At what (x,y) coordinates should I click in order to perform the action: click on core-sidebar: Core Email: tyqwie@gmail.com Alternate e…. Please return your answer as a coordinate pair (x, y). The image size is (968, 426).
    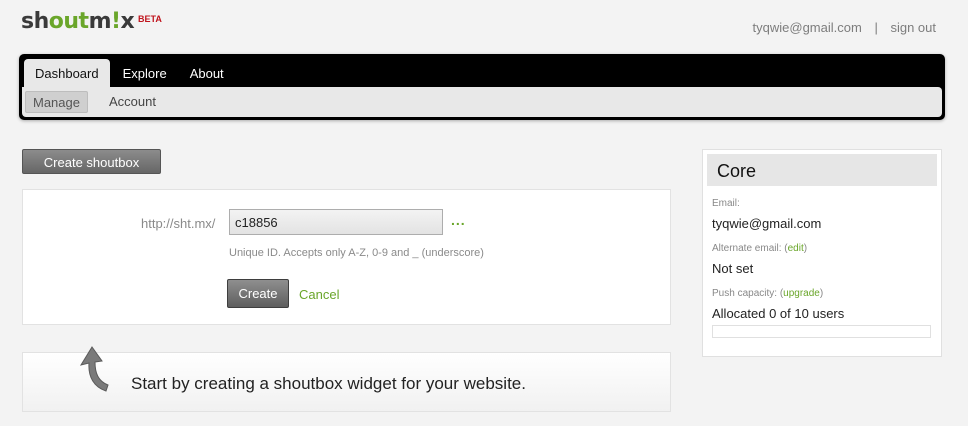
    Looking at the image, I should click on (822, 253).